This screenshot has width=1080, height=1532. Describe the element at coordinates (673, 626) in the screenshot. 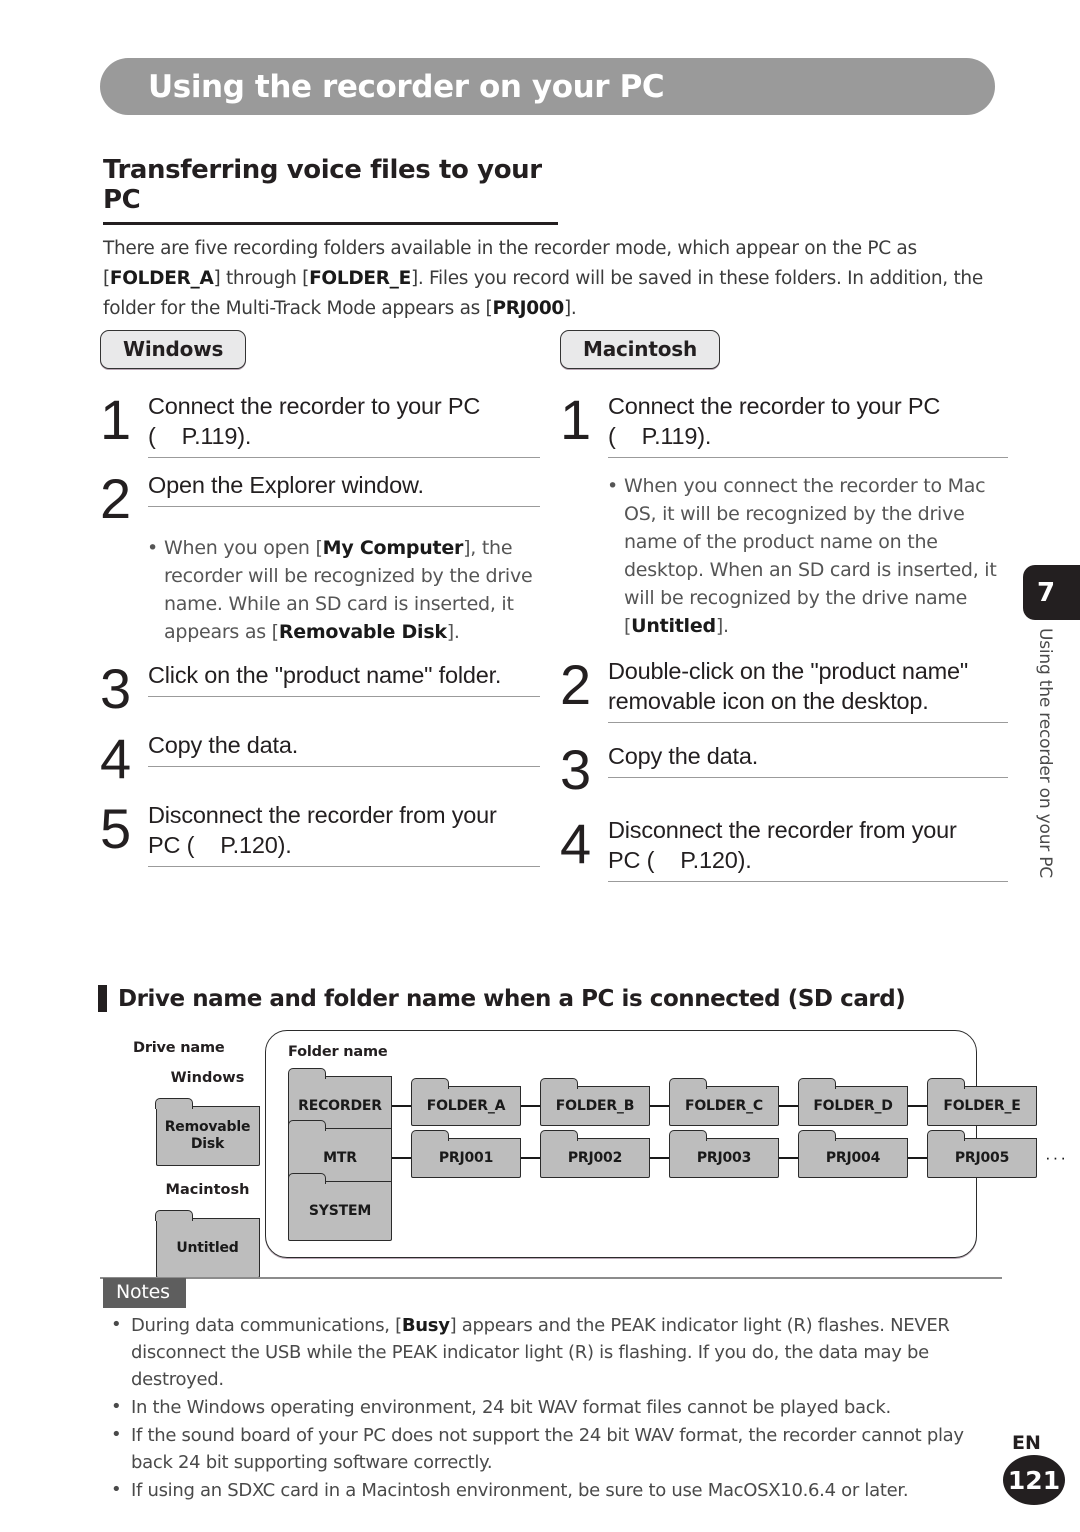

I see `note-untitled: Untitled` at that location.